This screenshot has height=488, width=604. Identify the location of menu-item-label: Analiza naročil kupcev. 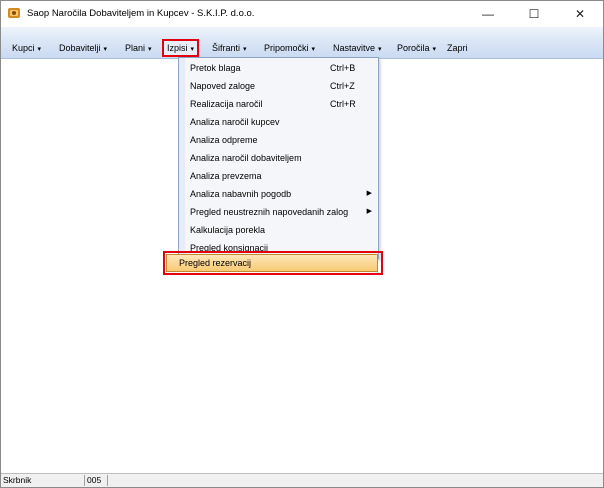
(235, 122).